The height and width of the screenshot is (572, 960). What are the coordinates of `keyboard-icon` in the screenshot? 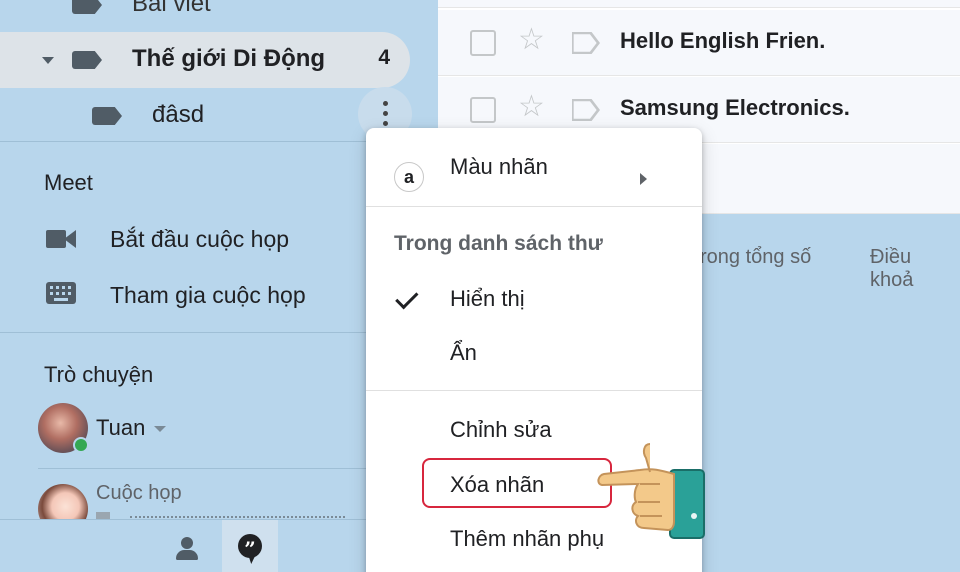 It's located at (62, 294).